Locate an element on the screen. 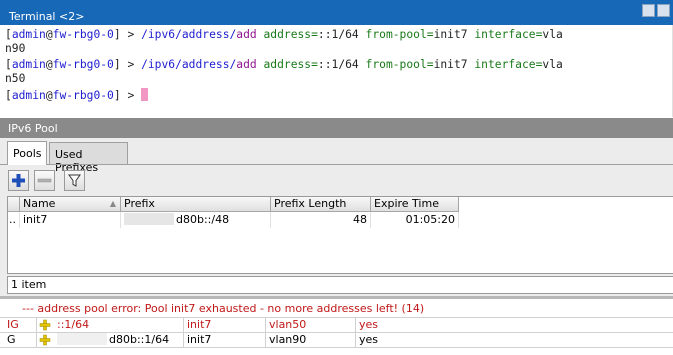 This screenshot has height=355, width=673. address-row: G d80b::1/64 init7 vlan90 yes is located at coordinates (336, 340).